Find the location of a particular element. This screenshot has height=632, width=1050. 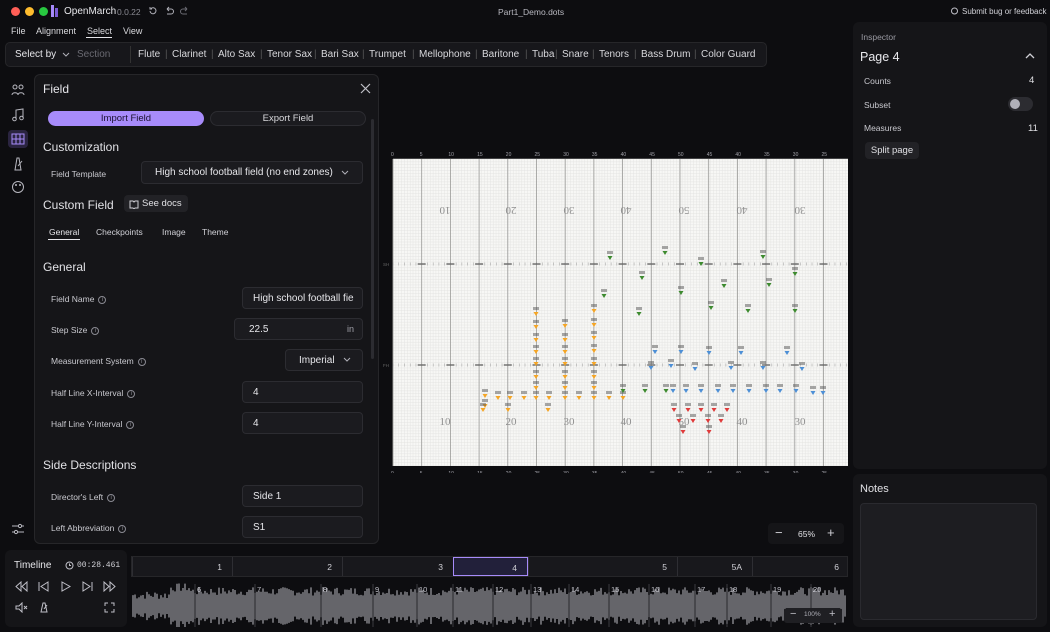

zoom-out-button: − is located at coordinates (779, 532).